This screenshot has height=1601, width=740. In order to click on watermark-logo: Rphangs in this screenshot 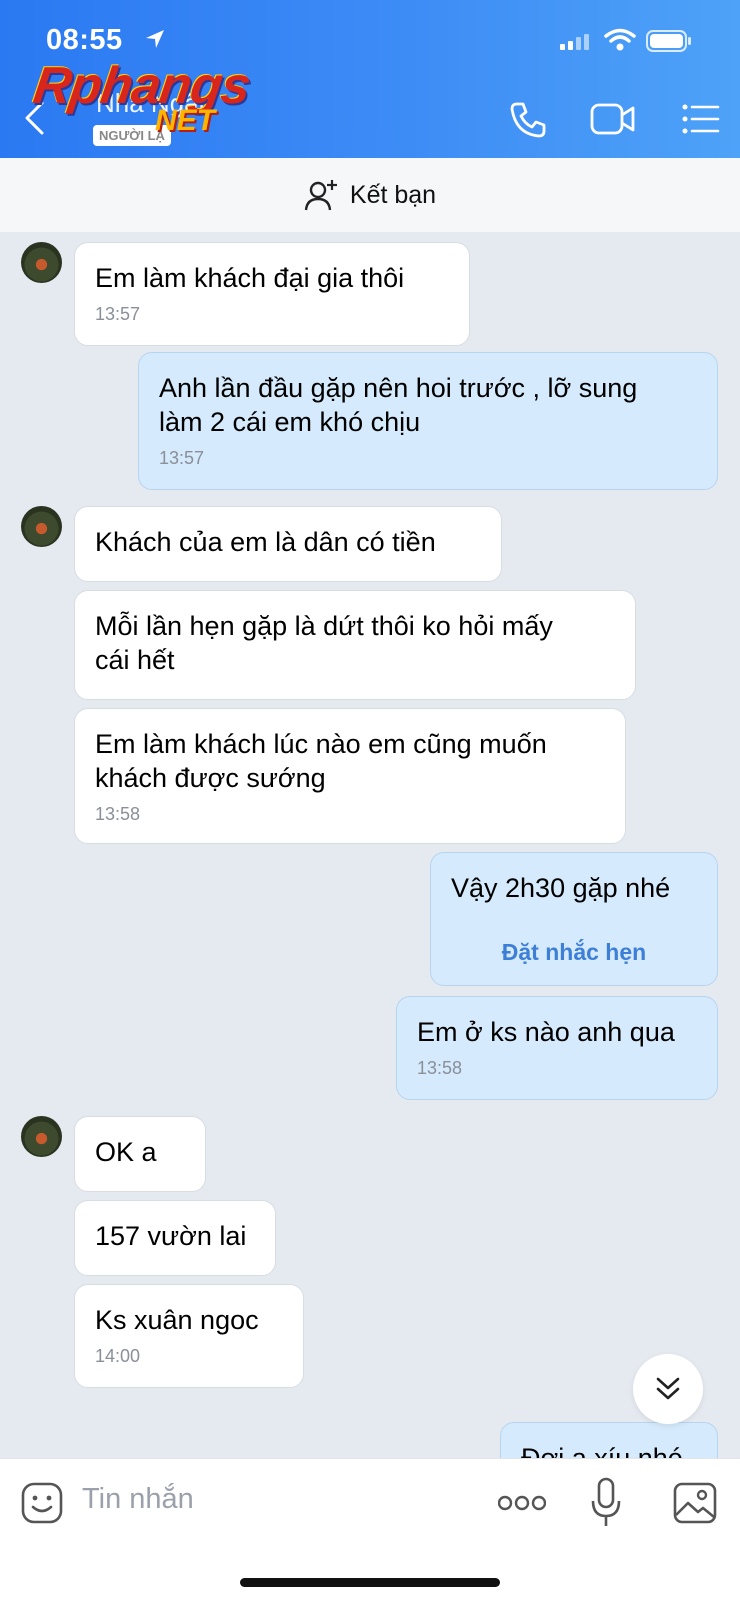, I will do `click(141, 86)`.